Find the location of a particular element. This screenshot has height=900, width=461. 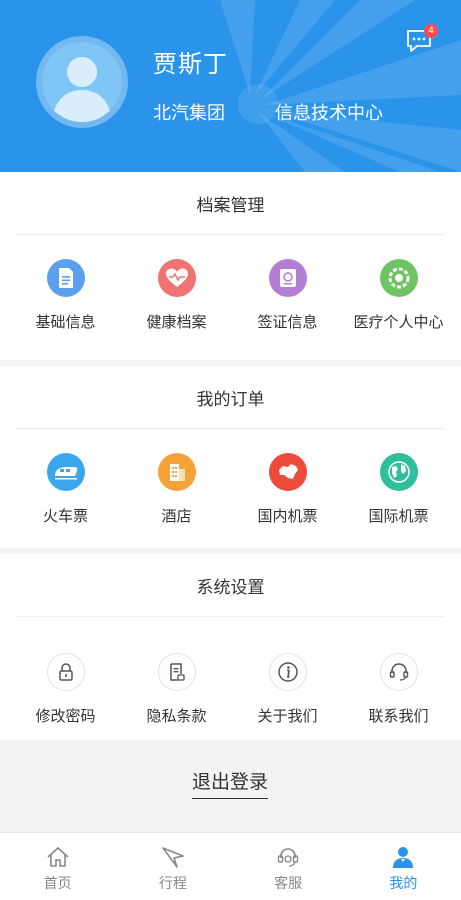

settings-item-privacy: 隐私条款 is located at coordinates (176, 689).